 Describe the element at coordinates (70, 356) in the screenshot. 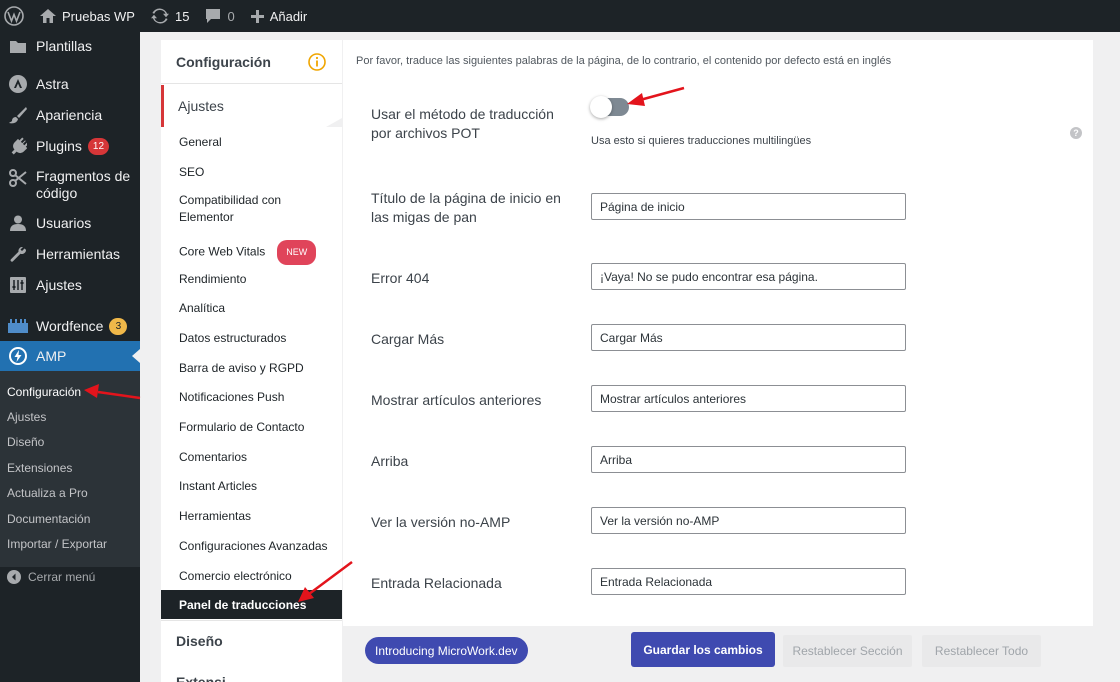

I see `sidebar-item-amp: AMP` at that location.